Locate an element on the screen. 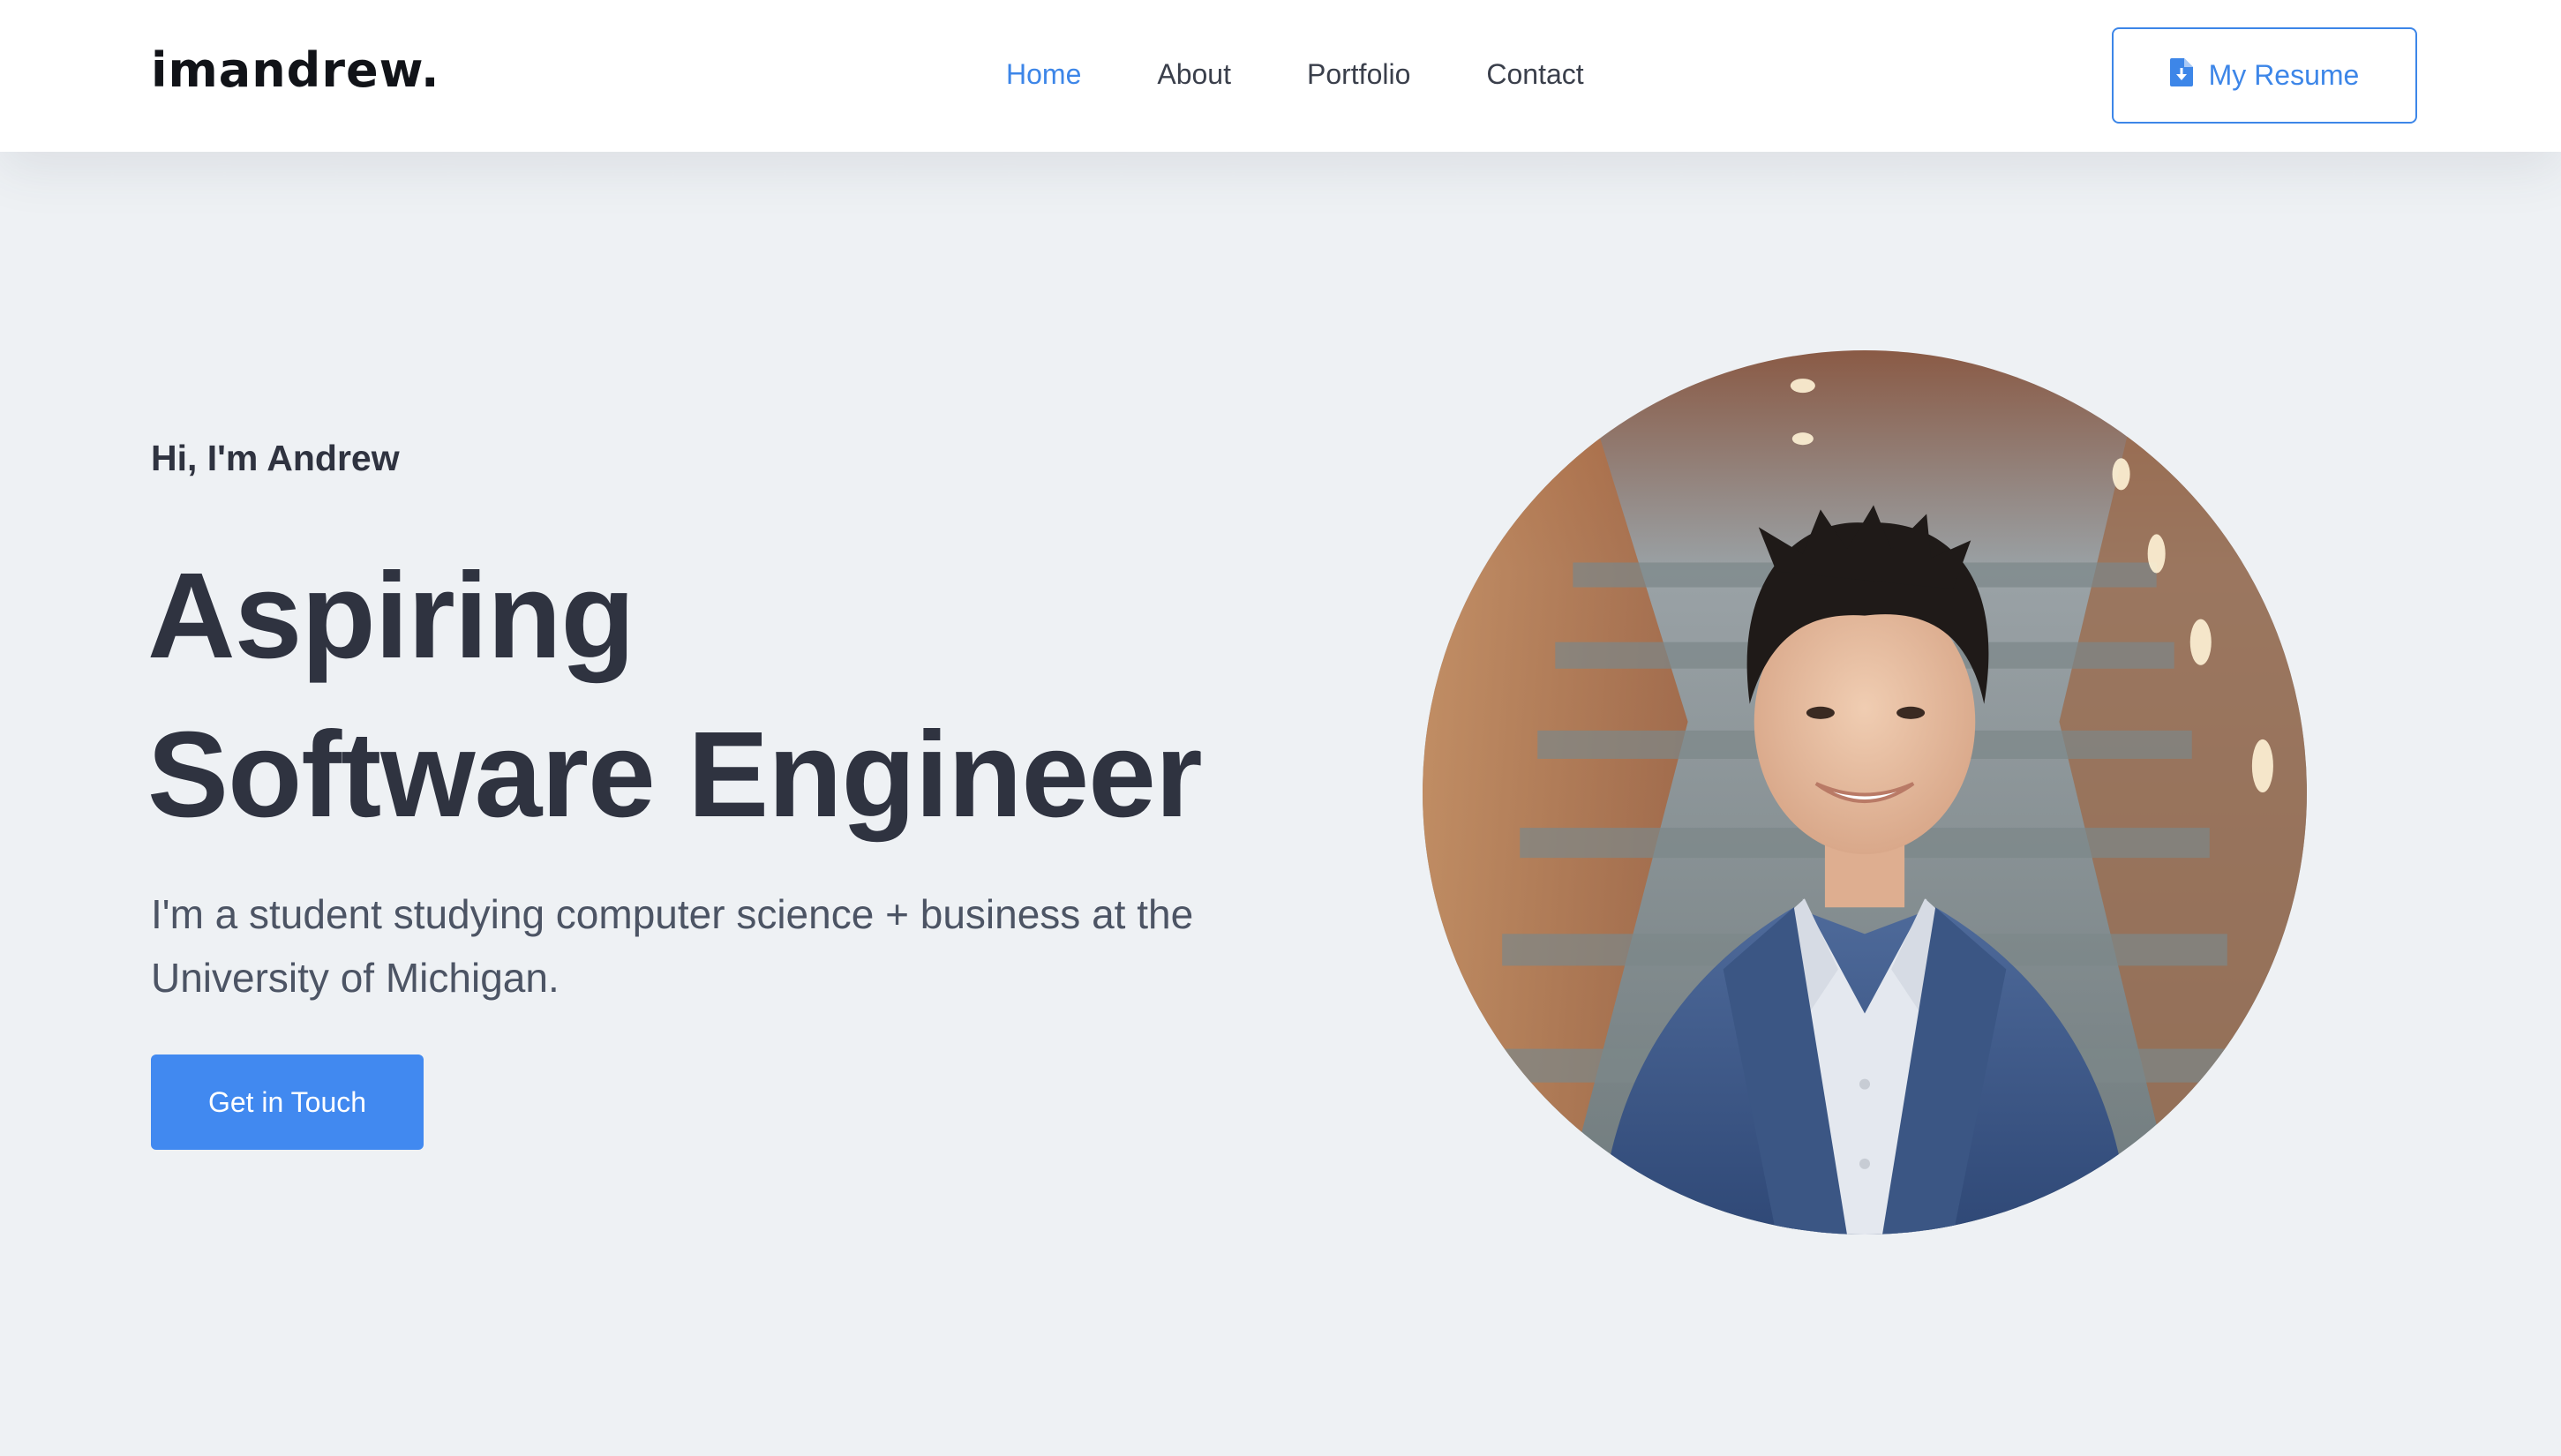 This screenshot has width=2561, height=1456. nav-link-contact: Contact is located at coordinates (1534, 74).